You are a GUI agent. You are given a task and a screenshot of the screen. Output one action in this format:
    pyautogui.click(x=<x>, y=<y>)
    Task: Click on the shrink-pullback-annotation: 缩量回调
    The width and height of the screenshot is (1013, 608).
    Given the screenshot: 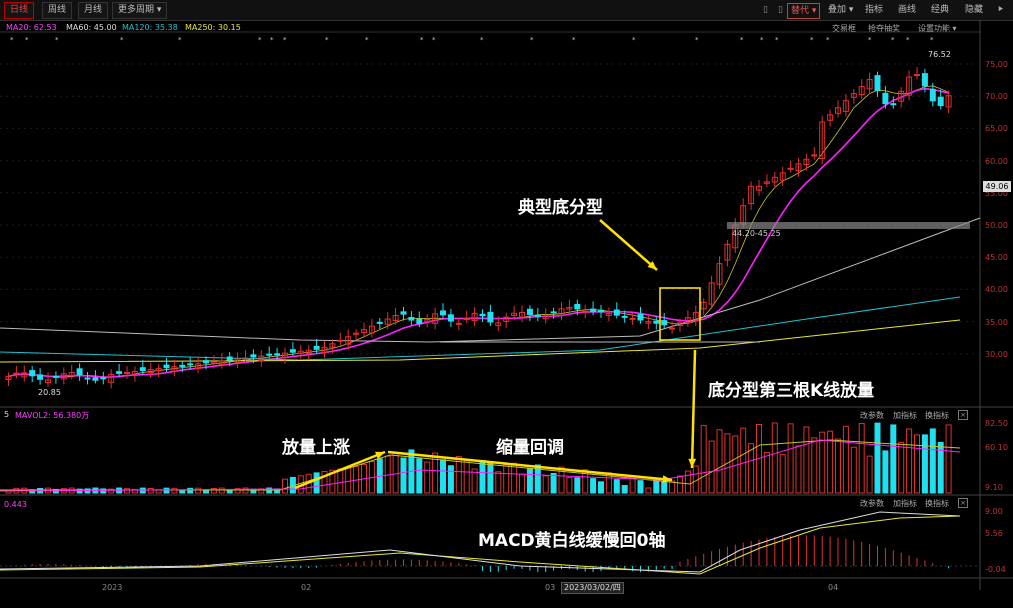 What is the action you would take?
    pyautogui.click(x=530, y=448)
    